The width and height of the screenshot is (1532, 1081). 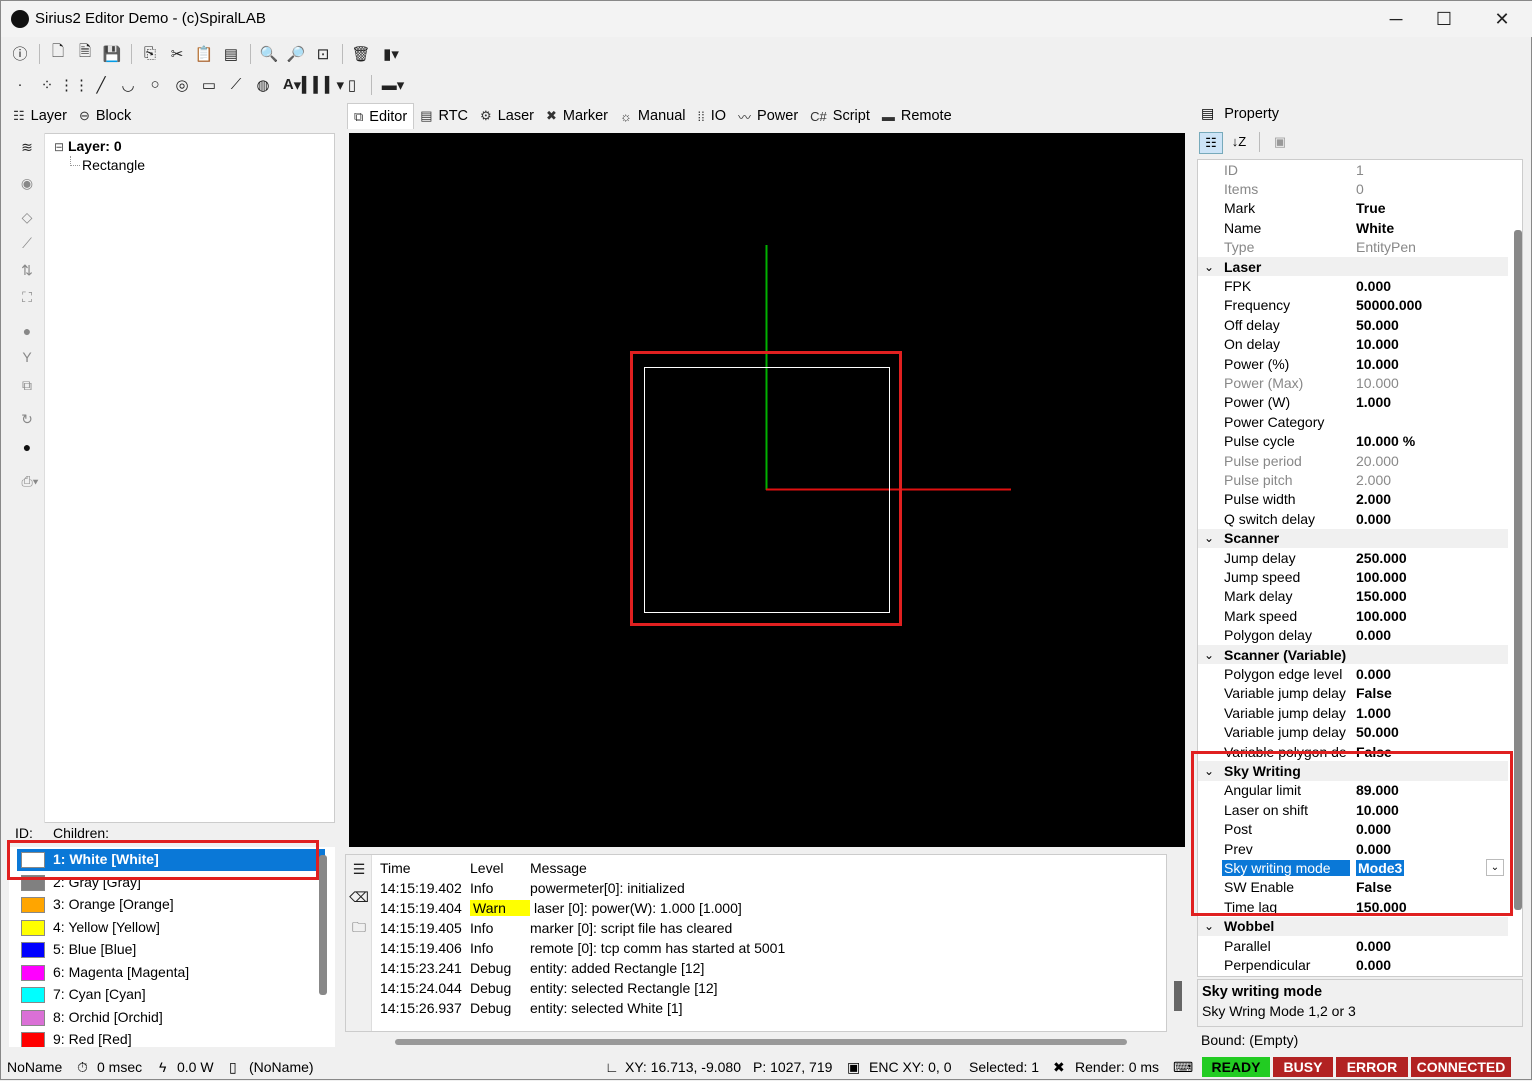 I want to click on property-row: Items 0, so click(x=1353, y=188).